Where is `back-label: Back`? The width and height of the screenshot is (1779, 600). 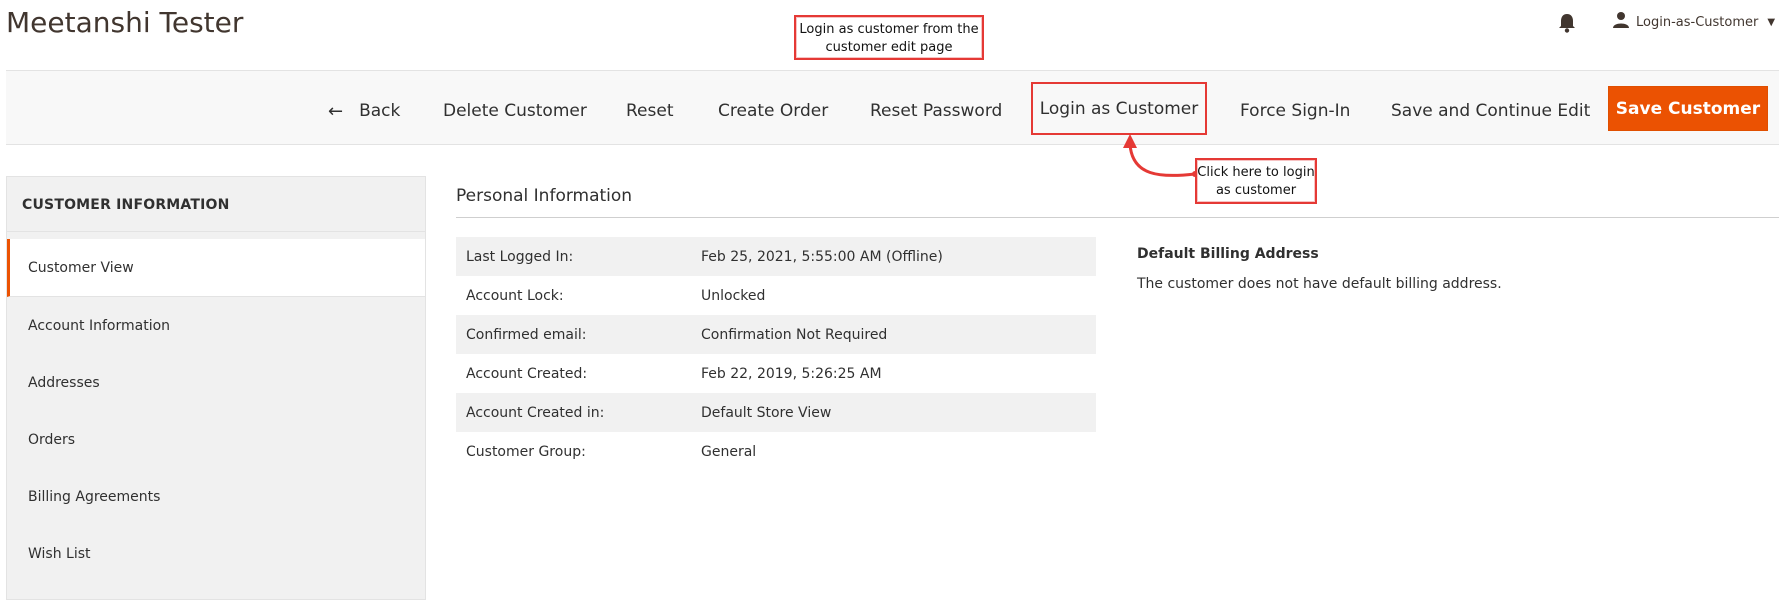
back-label: Back is located at coordinates (380, 111).